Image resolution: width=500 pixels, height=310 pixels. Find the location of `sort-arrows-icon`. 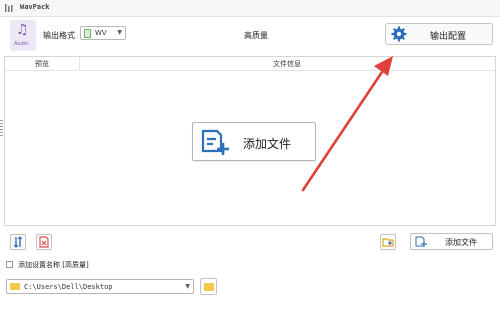

sort-arrows-icon is located at coordinates (18, 242).